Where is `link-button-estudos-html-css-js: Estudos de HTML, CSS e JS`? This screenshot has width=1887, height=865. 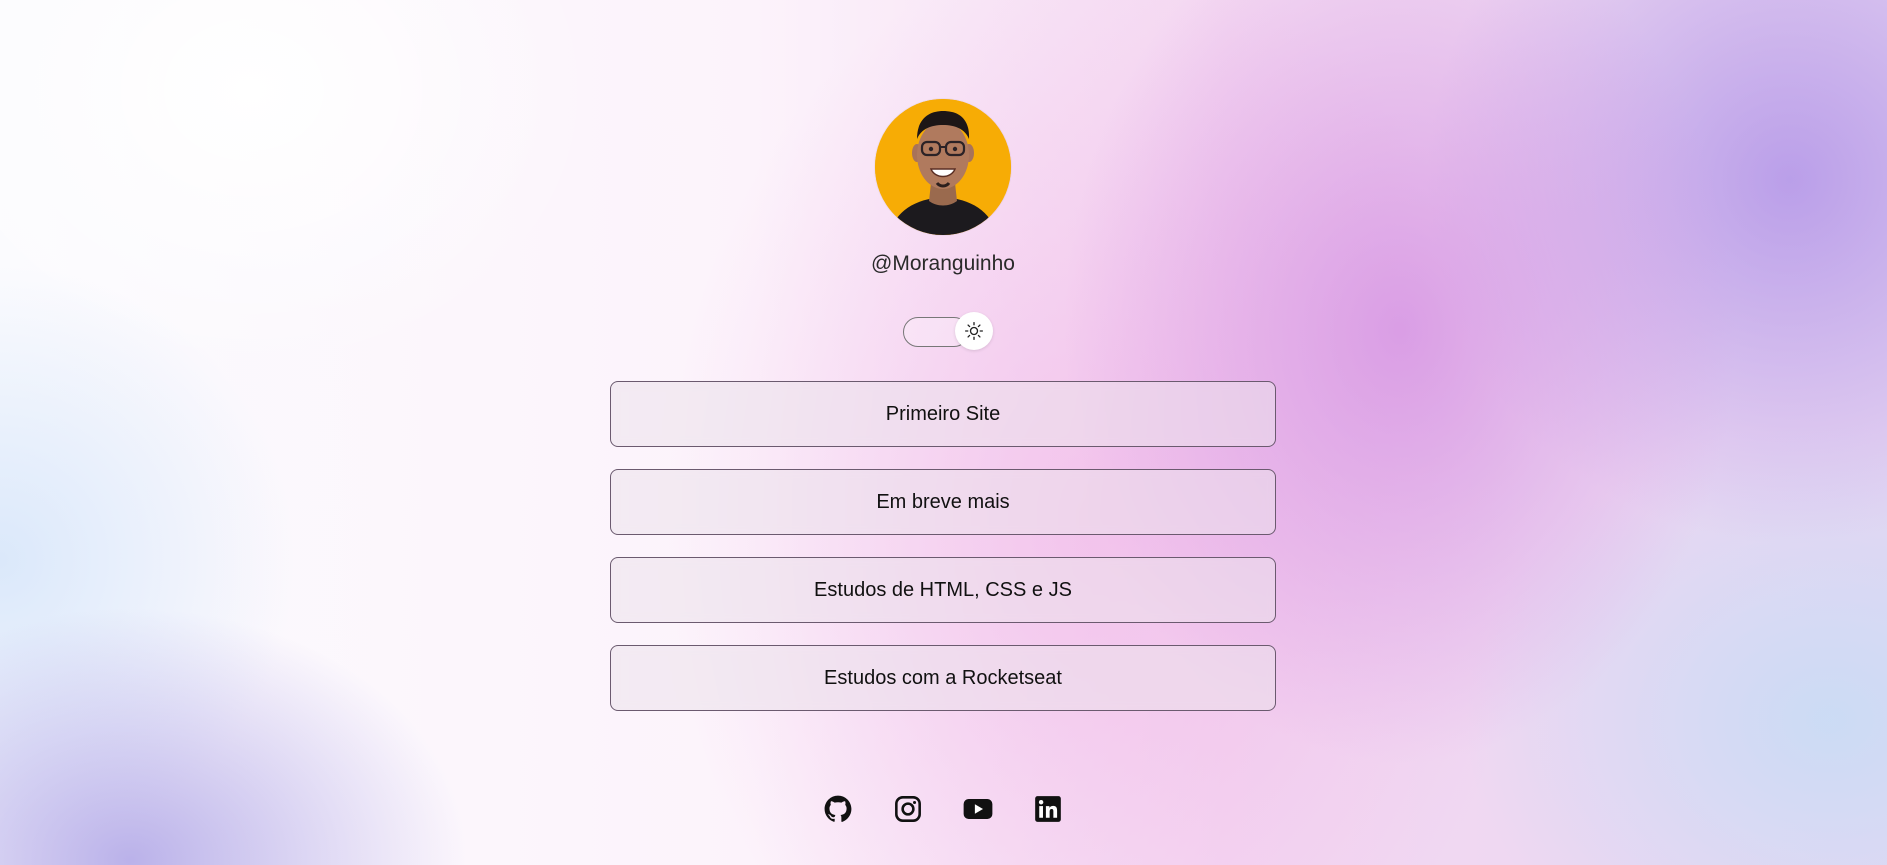 link-button-estudos-html-css-js: Estudos de HTML, CSS e JS is located at coordinates (943, 590).